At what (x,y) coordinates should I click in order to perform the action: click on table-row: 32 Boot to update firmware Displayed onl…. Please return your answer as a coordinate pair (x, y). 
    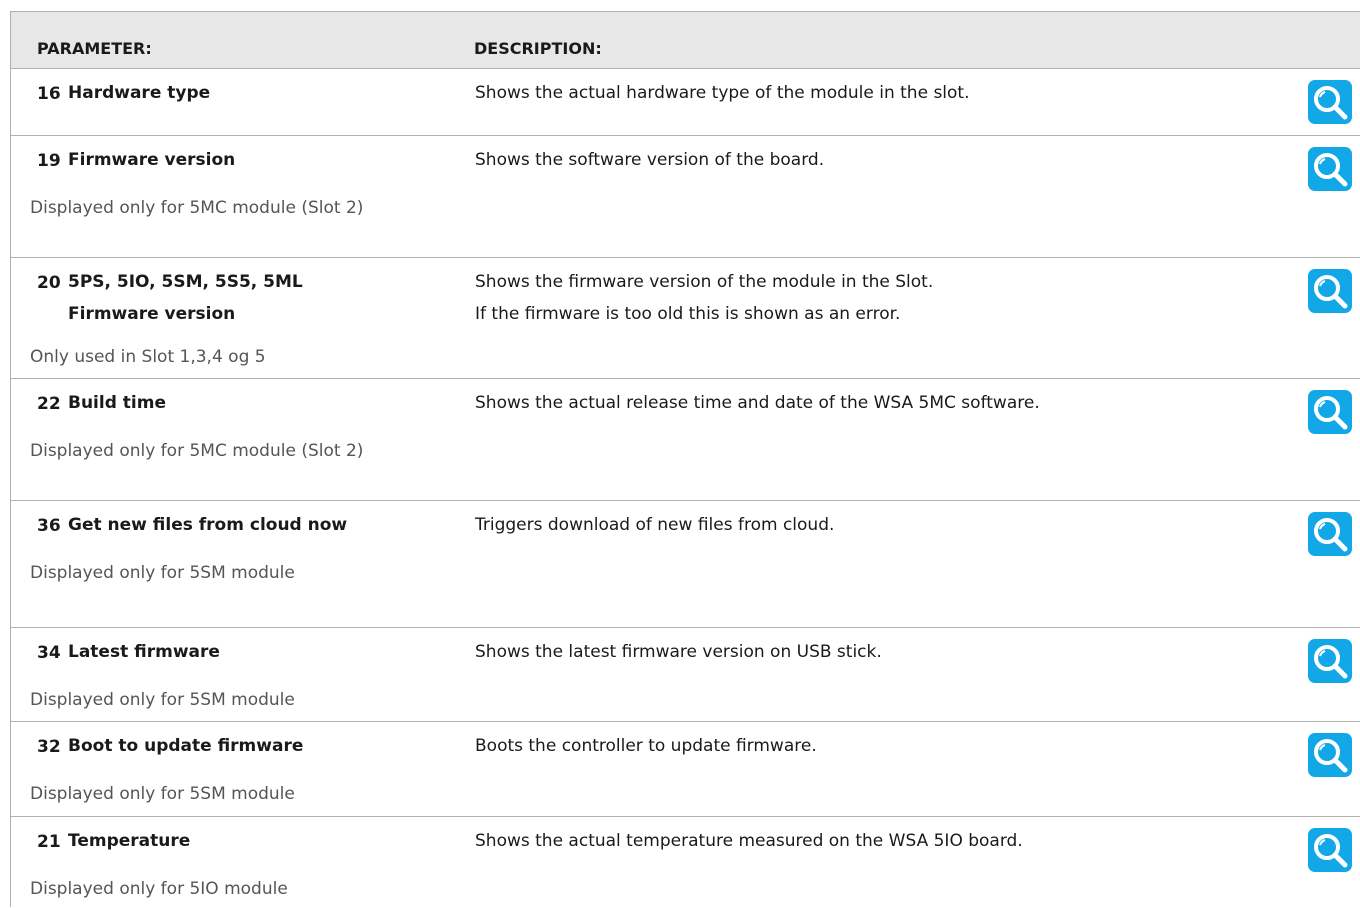
    Looking at the image, I should click on (685, 769).